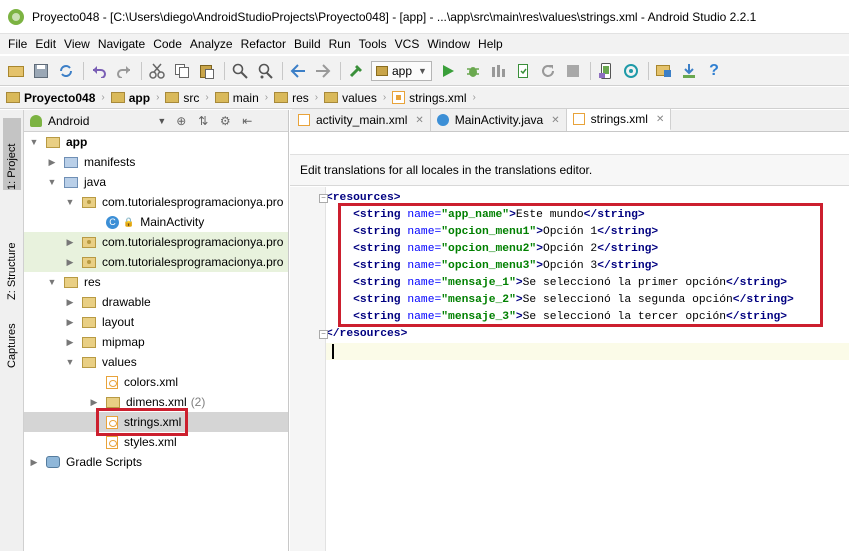  What do you see at coordinates (104, 462) in the screenshot?
I see `tree-item-label: Gradle Scripts` at bounding box center [104, 462].